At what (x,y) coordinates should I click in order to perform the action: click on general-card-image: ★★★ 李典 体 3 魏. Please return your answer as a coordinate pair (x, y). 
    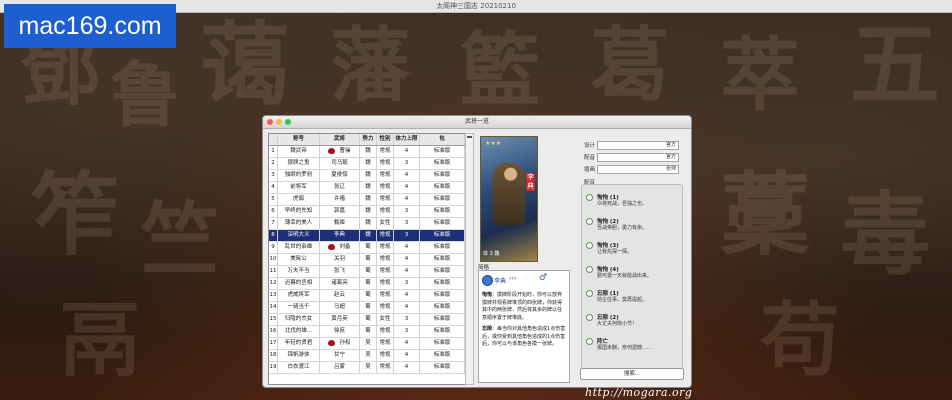
    Looking at the image, I should click on (509, 199).